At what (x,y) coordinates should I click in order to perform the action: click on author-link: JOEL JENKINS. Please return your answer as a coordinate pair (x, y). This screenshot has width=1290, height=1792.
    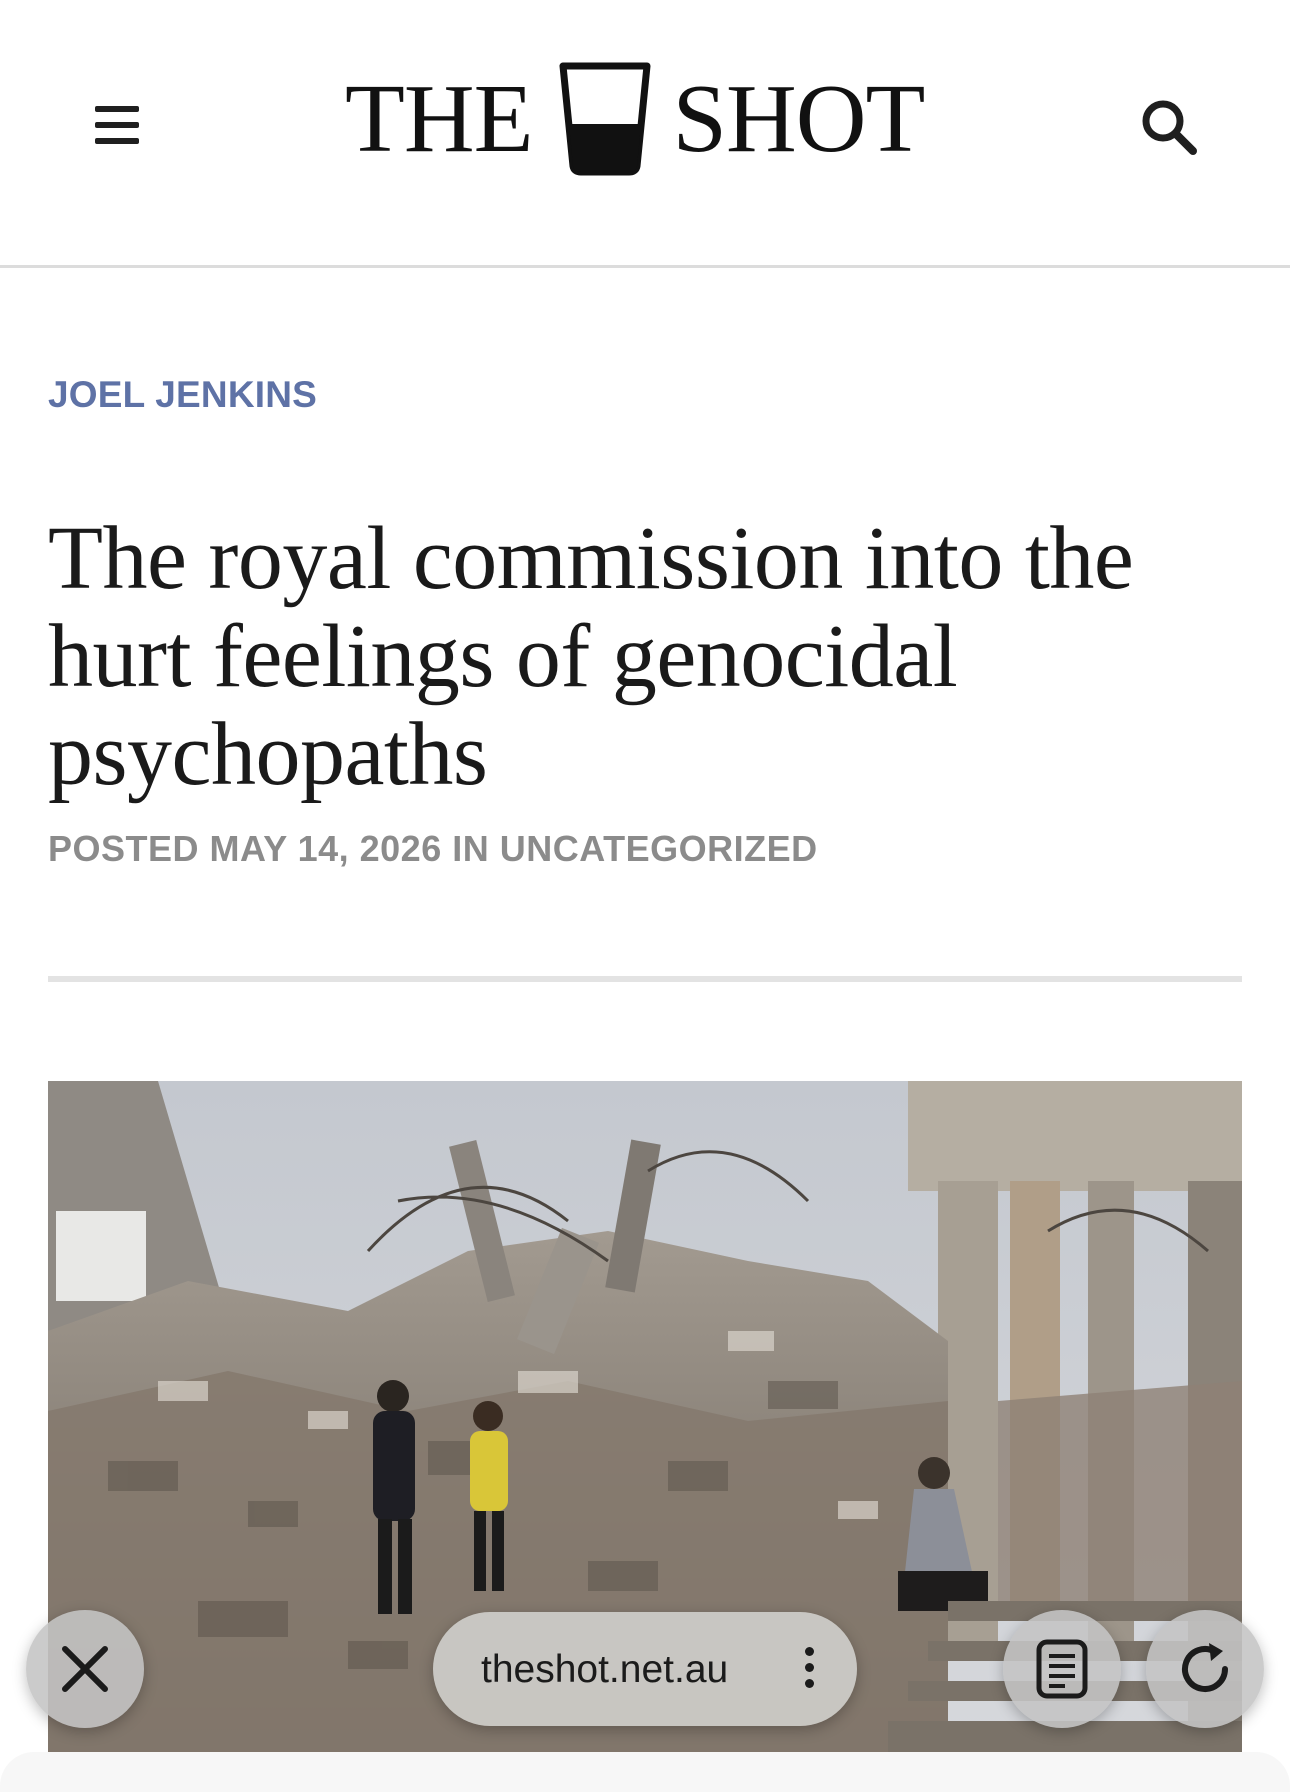
    Looking at the image, I should click on (182, 395).